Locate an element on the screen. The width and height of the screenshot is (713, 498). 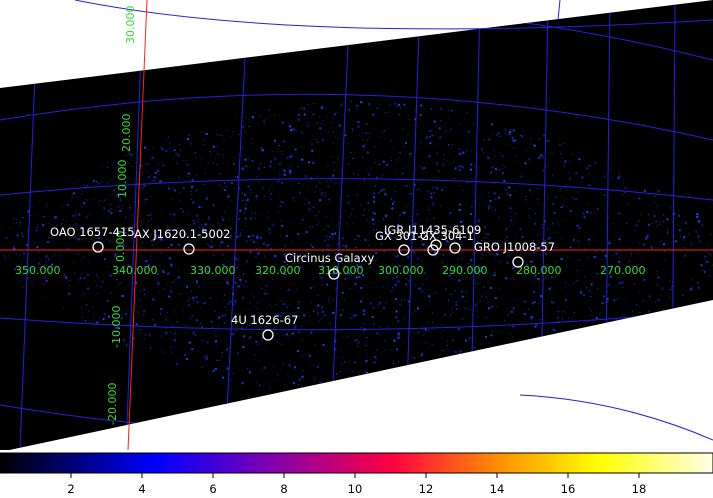
colorbar-tick-label: 6 is located at coordinates (212, 489).